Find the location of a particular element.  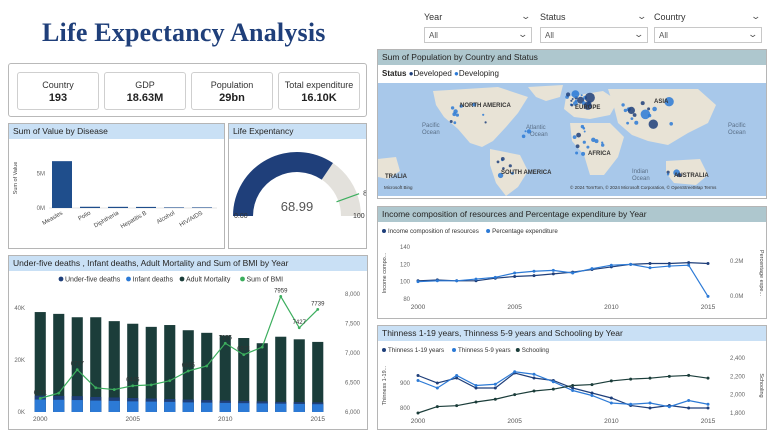

status-dropdown: All ⌄ is located at coordinates (594, 35).